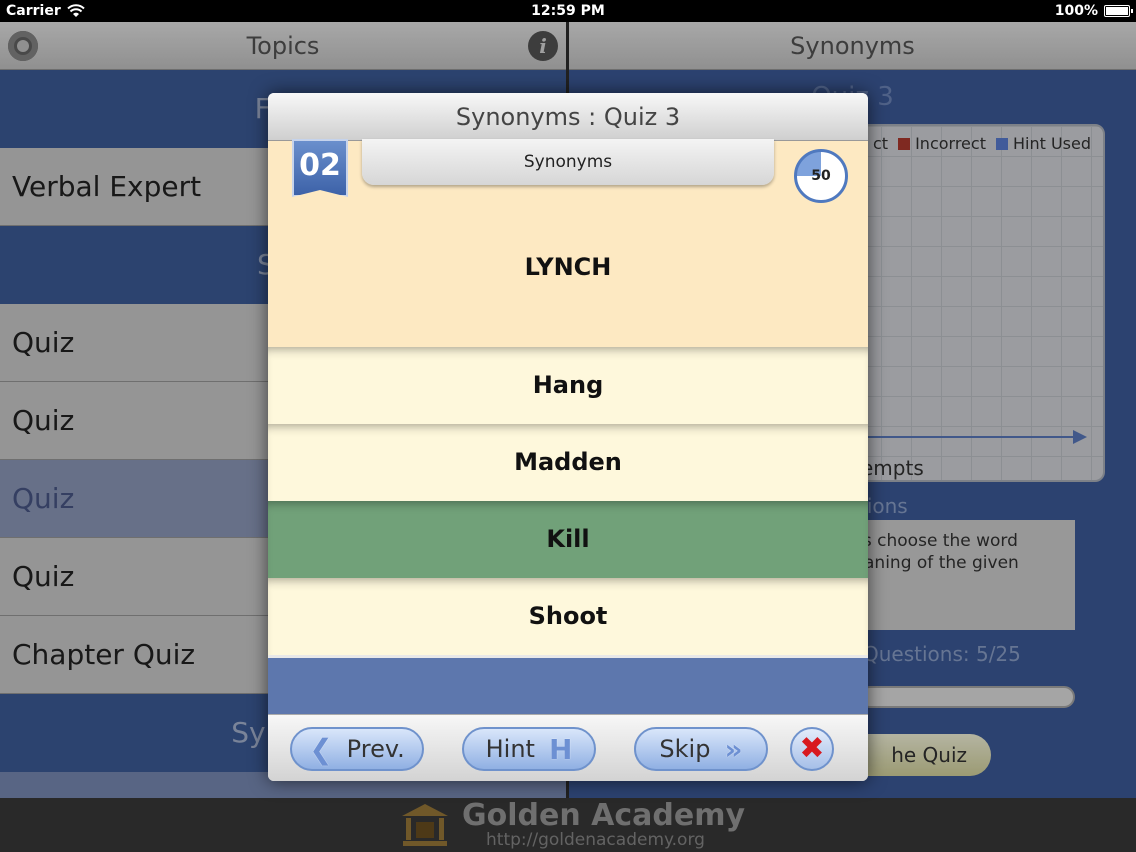 The width and height of the screenshot is (1136, 852). I want to click on skip-button: Skip », so click(701, 749).